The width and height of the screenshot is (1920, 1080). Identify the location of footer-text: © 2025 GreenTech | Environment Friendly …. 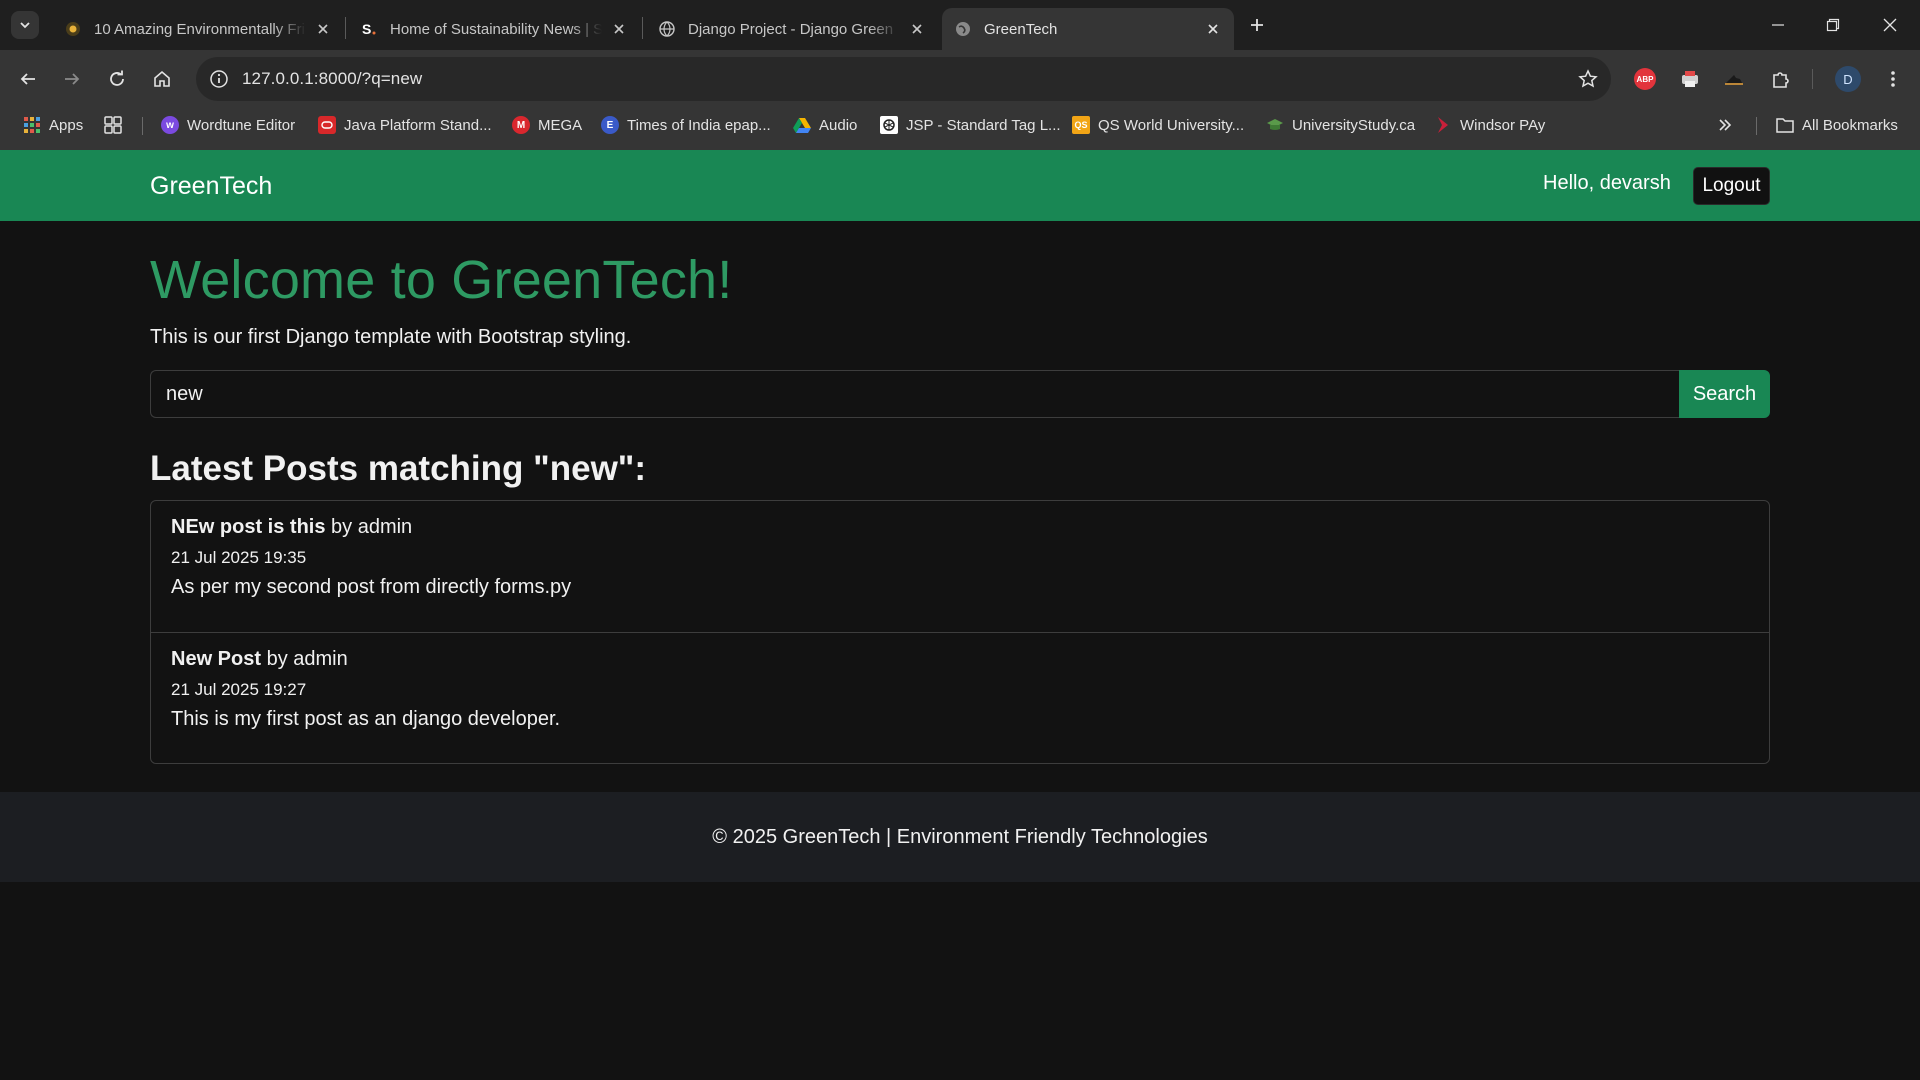
(960, 836).